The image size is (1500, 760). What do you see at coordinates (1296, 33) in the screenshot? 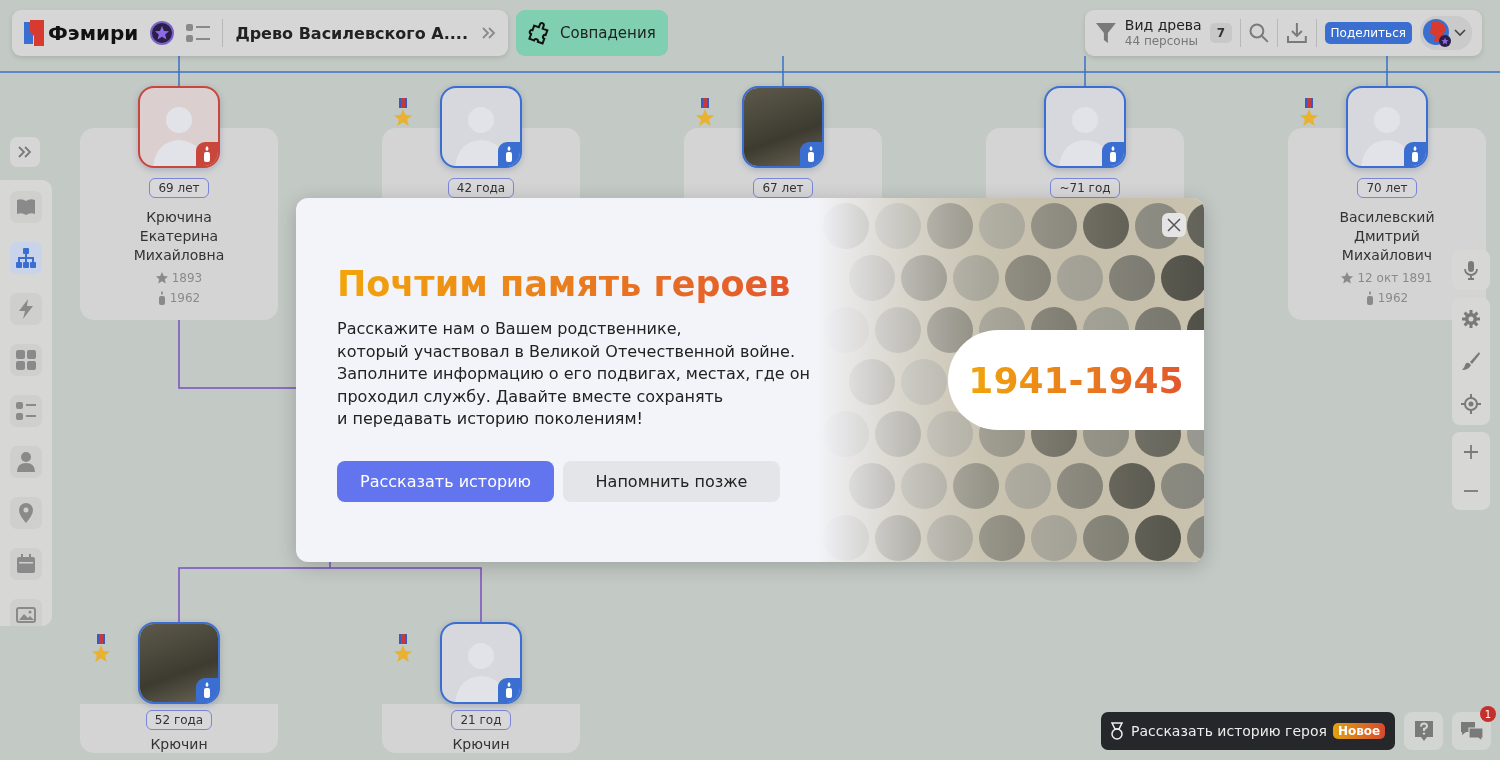
I see `download-icon` at bounding box center [1296, 33].